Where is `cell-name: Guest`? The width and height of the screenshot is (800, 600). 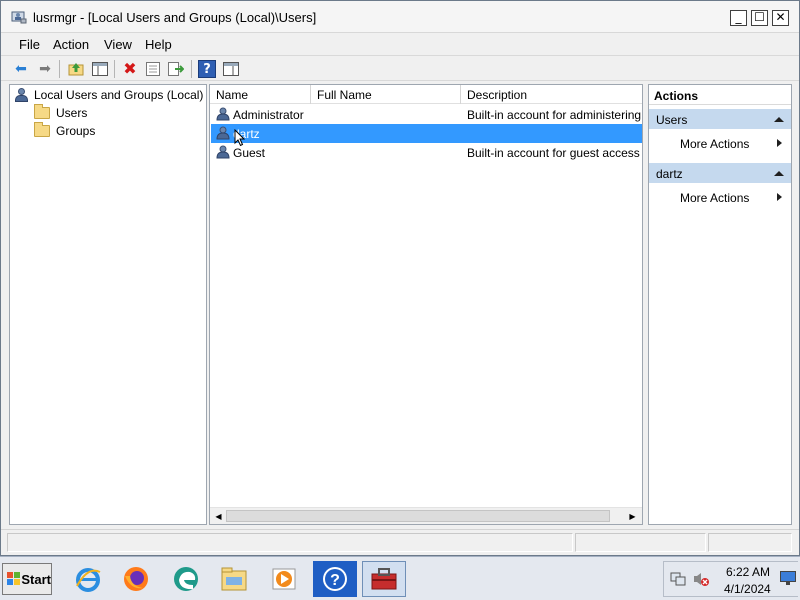 cell-name: Guest is located at coordinates (249, 153).